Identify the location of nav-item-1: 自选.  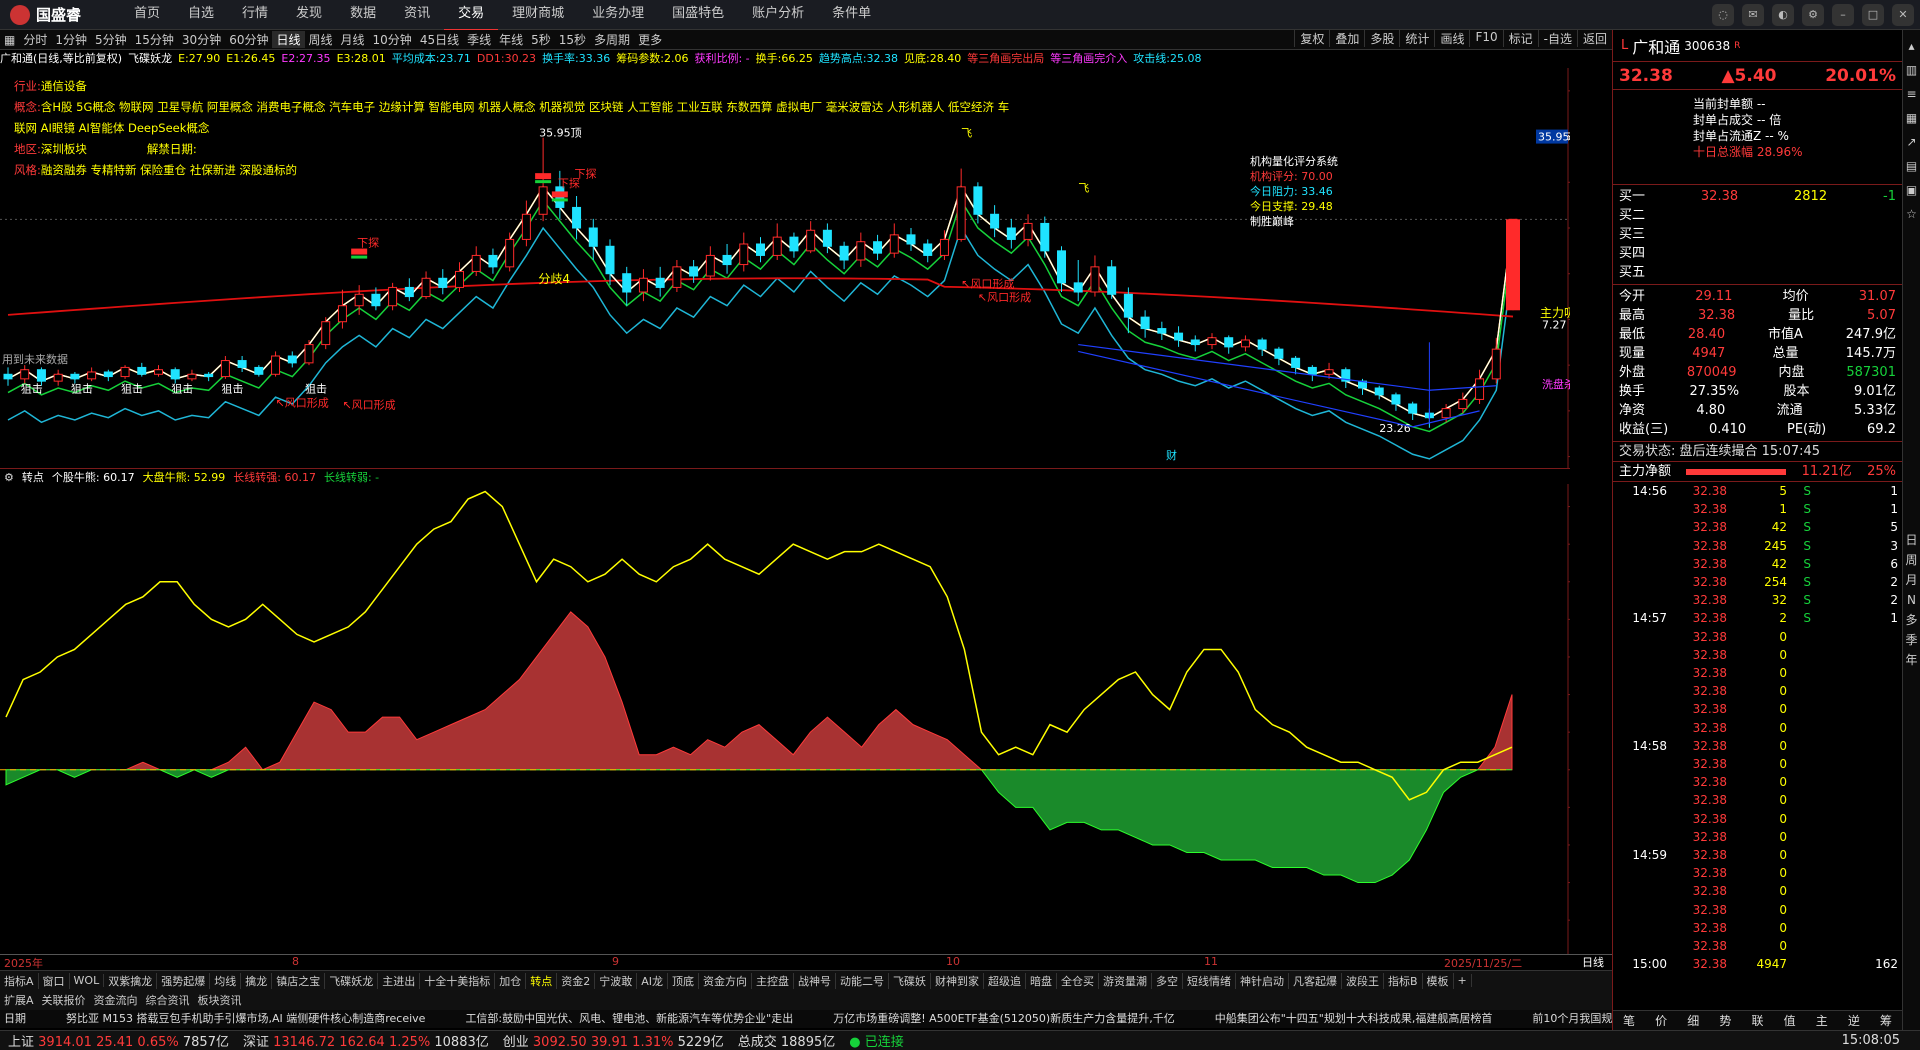
(201, 15).